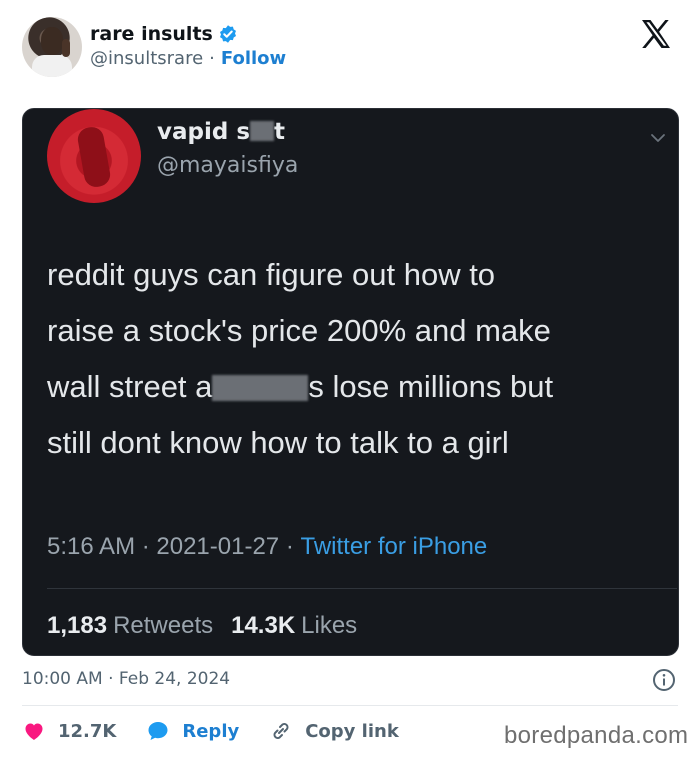 The width and height of the screenshot is (700, 759). What do you see at coordinates (52, 66) in the screenshot?
I see `avatar-shirt` at bounding box center [52, 66].